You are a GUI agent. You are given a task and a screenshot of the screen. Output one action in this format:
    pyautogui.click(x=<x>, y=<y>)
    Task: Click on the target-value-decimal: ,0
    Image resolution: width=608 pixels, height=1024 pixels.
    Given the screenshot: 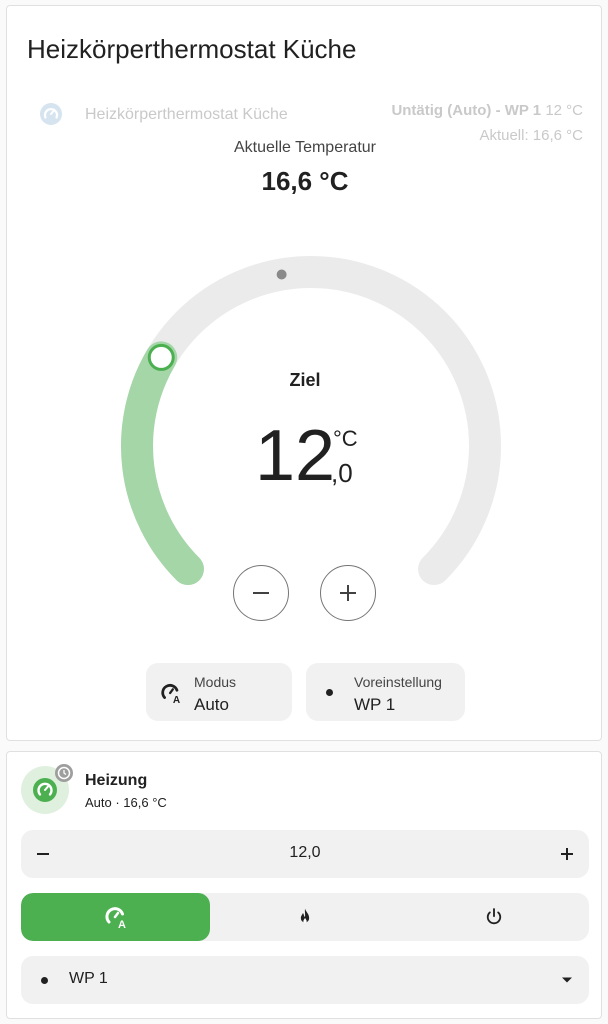 What is the action you would take?
    pyautogui.click(x=342, y=473)
    